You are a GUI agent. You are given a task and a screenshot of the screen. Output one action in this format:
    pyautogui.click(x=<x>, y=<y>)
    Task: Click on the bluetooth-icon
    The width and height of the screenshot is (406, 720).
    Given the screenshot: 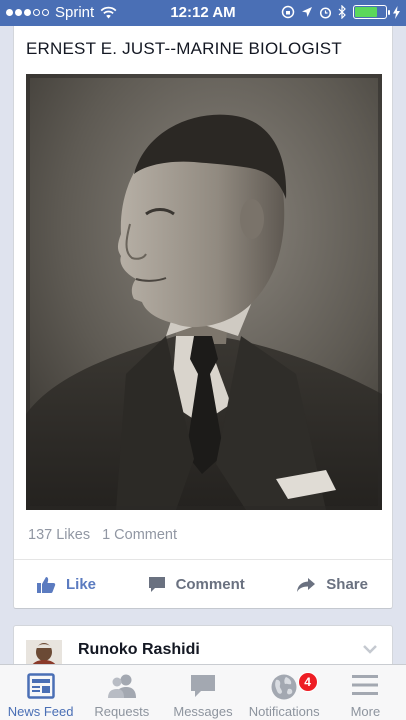 What is the action you would take?
    pyautogui.click(x=342, y=12)
    